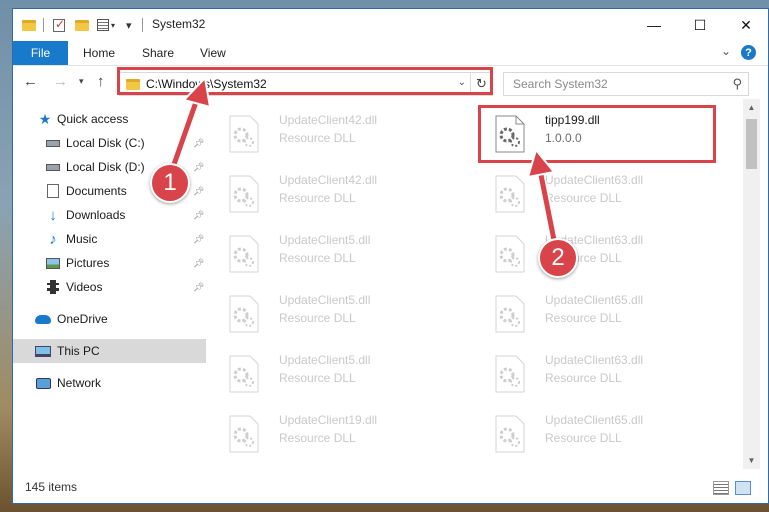  Describe the element at coordinates (84, 287) in the screenshot. I see `sidebar-item-label: Videos` at that location.